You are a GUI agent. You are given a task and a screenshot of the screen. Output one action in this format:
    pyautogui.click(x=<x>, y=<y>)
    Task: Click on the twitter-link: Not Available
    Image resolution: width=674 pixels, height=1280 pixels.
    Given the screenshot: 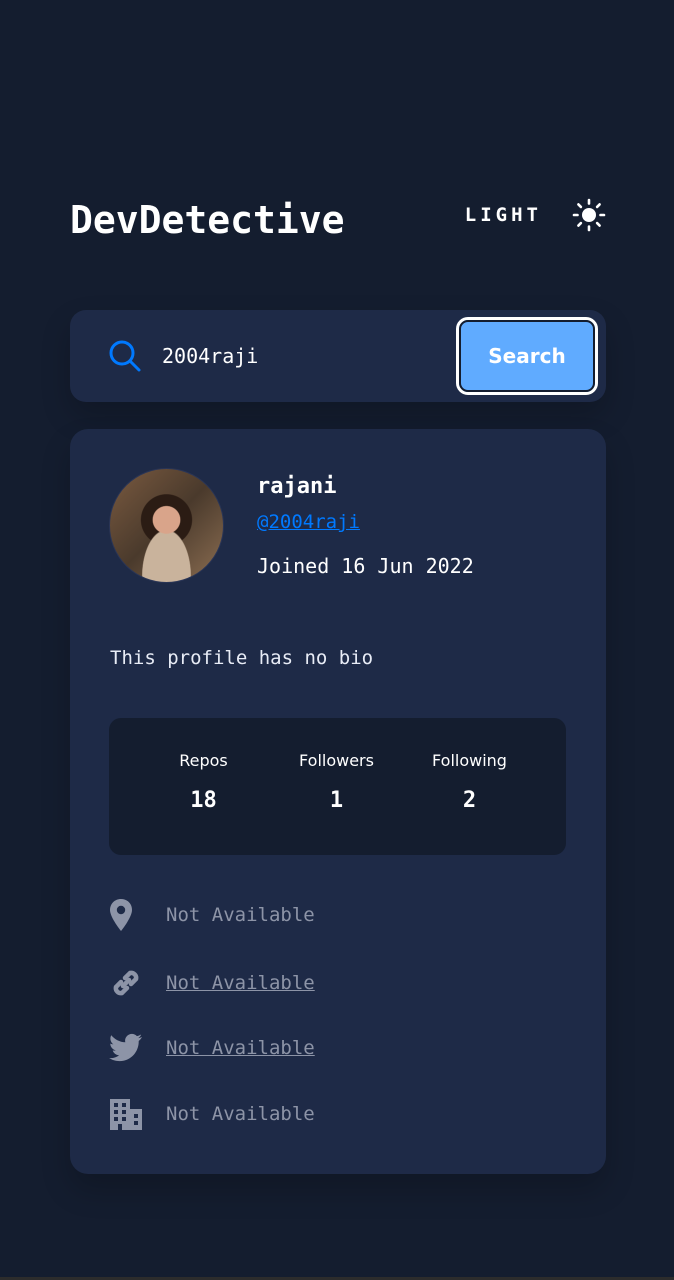 What is the action you would take?
    pyautogui.click(x=240, y=1048)
    